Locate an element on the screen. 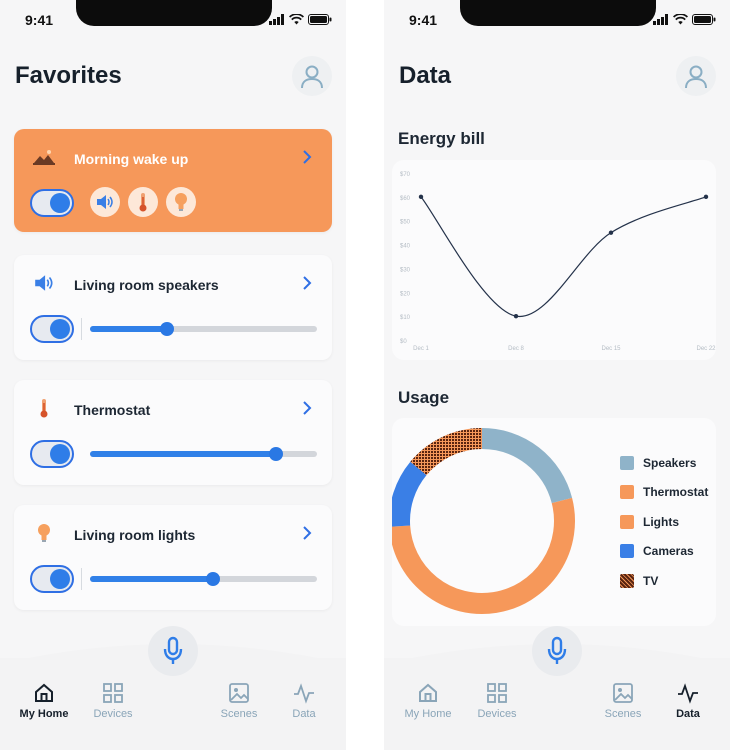 The image size is (730, 750). brightness-slider is located at coordinates (203, 579).